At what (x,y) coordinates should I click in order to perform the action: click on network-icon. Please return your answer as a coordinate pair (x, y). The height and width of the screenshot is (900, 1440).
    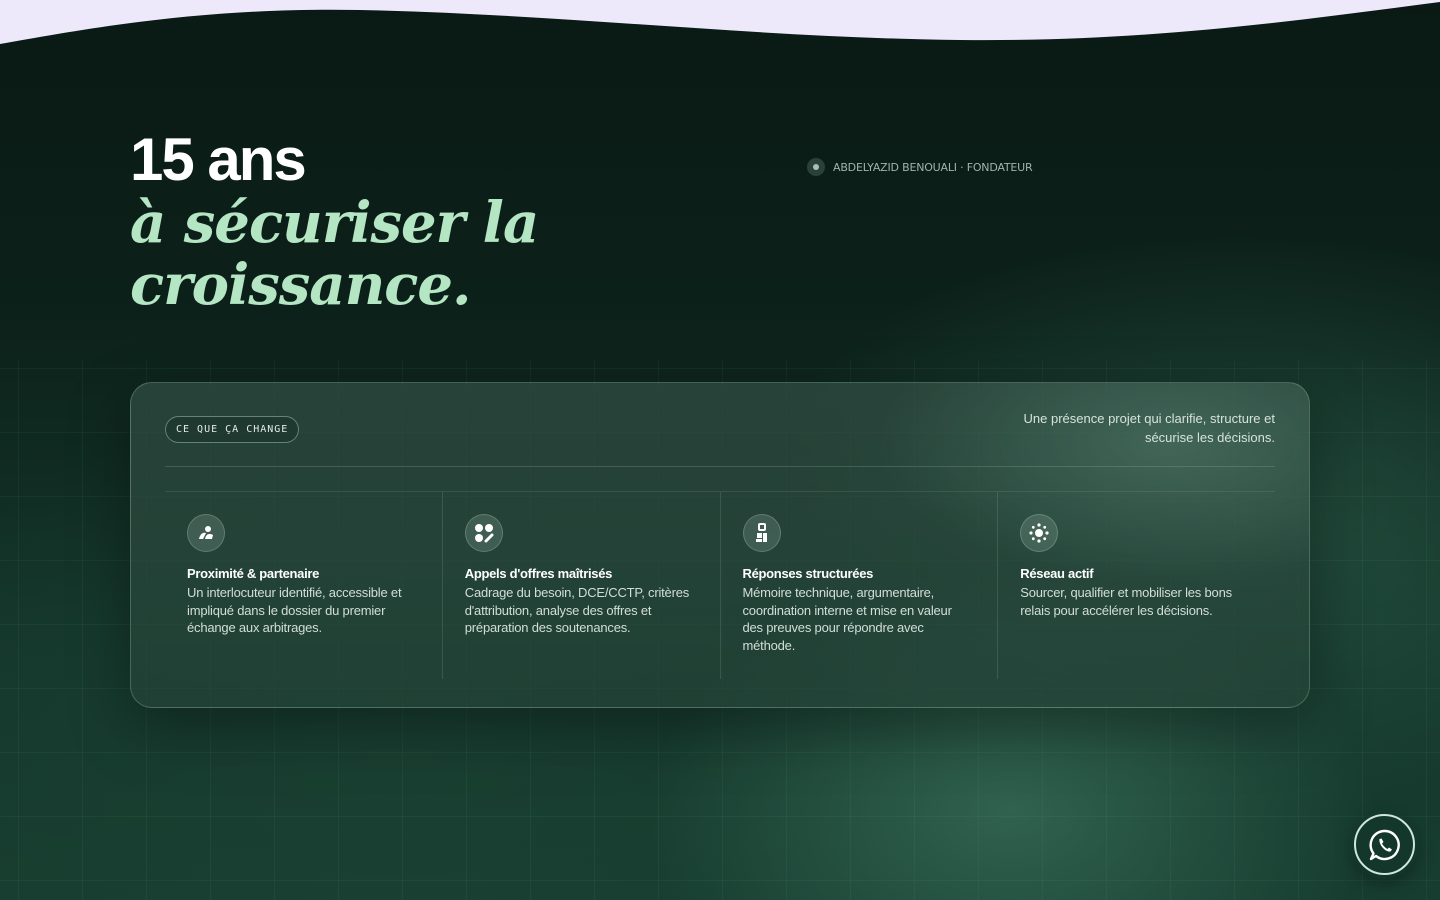
    Looking at the image, I should click on (1039, 533).